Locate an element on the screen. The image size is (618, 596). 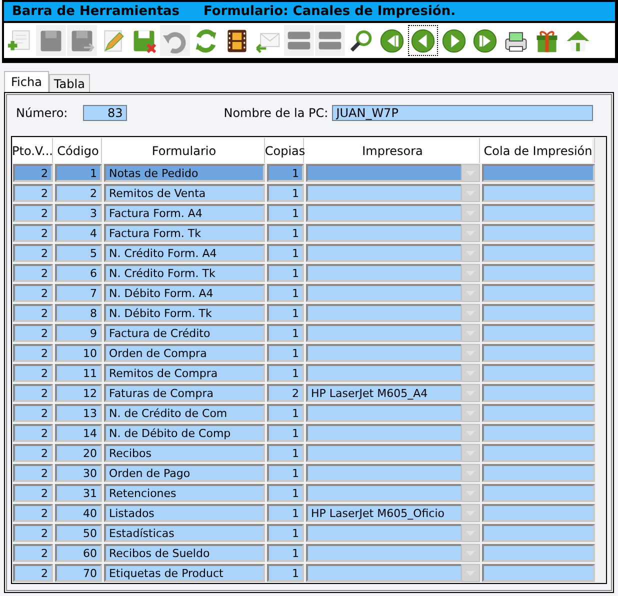
table-cell: Factura Form. A4 is located at coordinates (184, 213).